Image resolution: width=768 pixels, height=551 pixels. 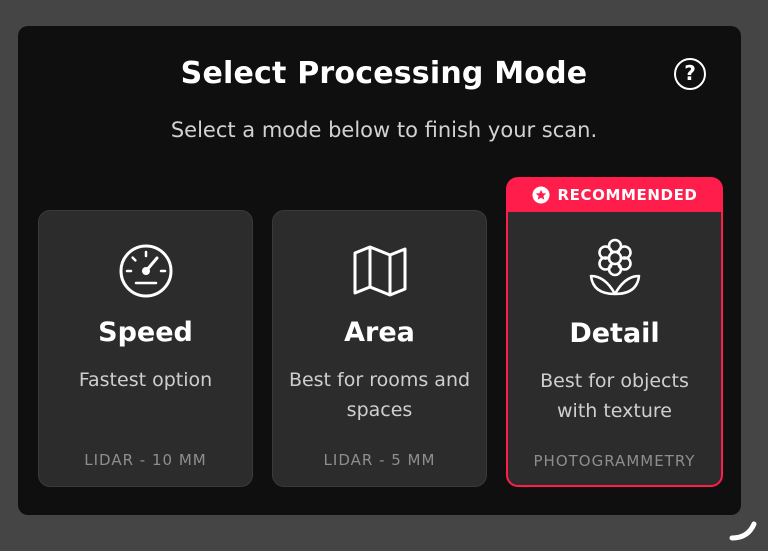 What do you see at coordinates (379, 271) in the screenshot?
I see `map-icon` at bounding box center [379, 271].